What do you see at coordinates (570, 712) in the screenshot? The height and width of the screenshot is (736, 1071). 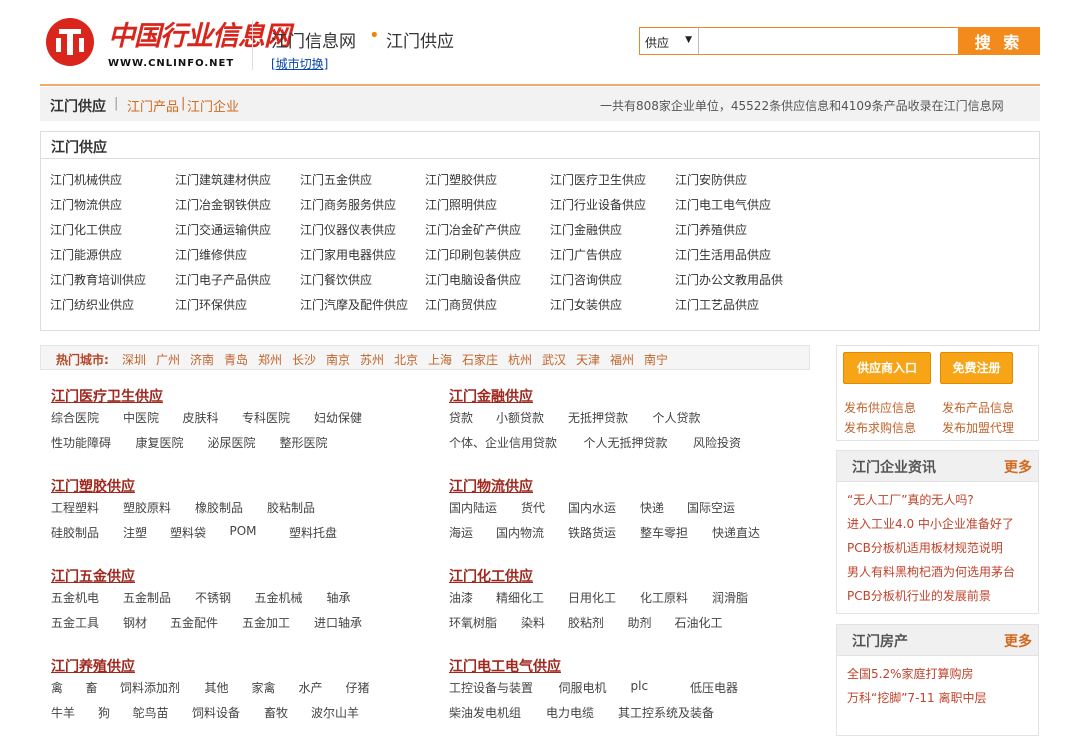 I see `category-link: 电力电缆` at bounding box center [570, 712].